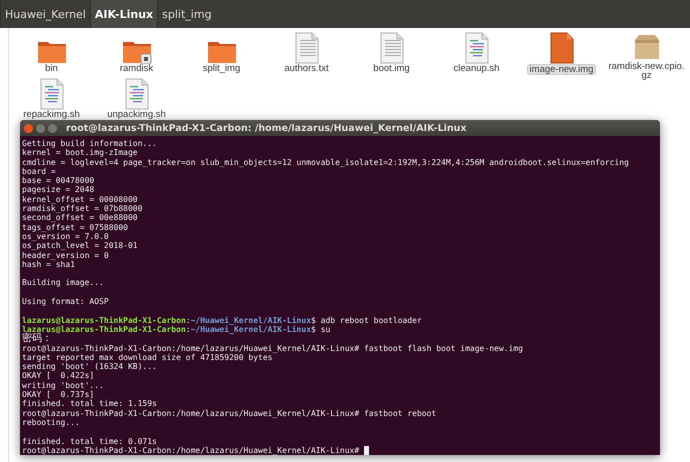 The image size is (690, 462). Describe the element at coordinates (51, 114) in the screenshot. I see `file-name: repackimg.sh` at that location.